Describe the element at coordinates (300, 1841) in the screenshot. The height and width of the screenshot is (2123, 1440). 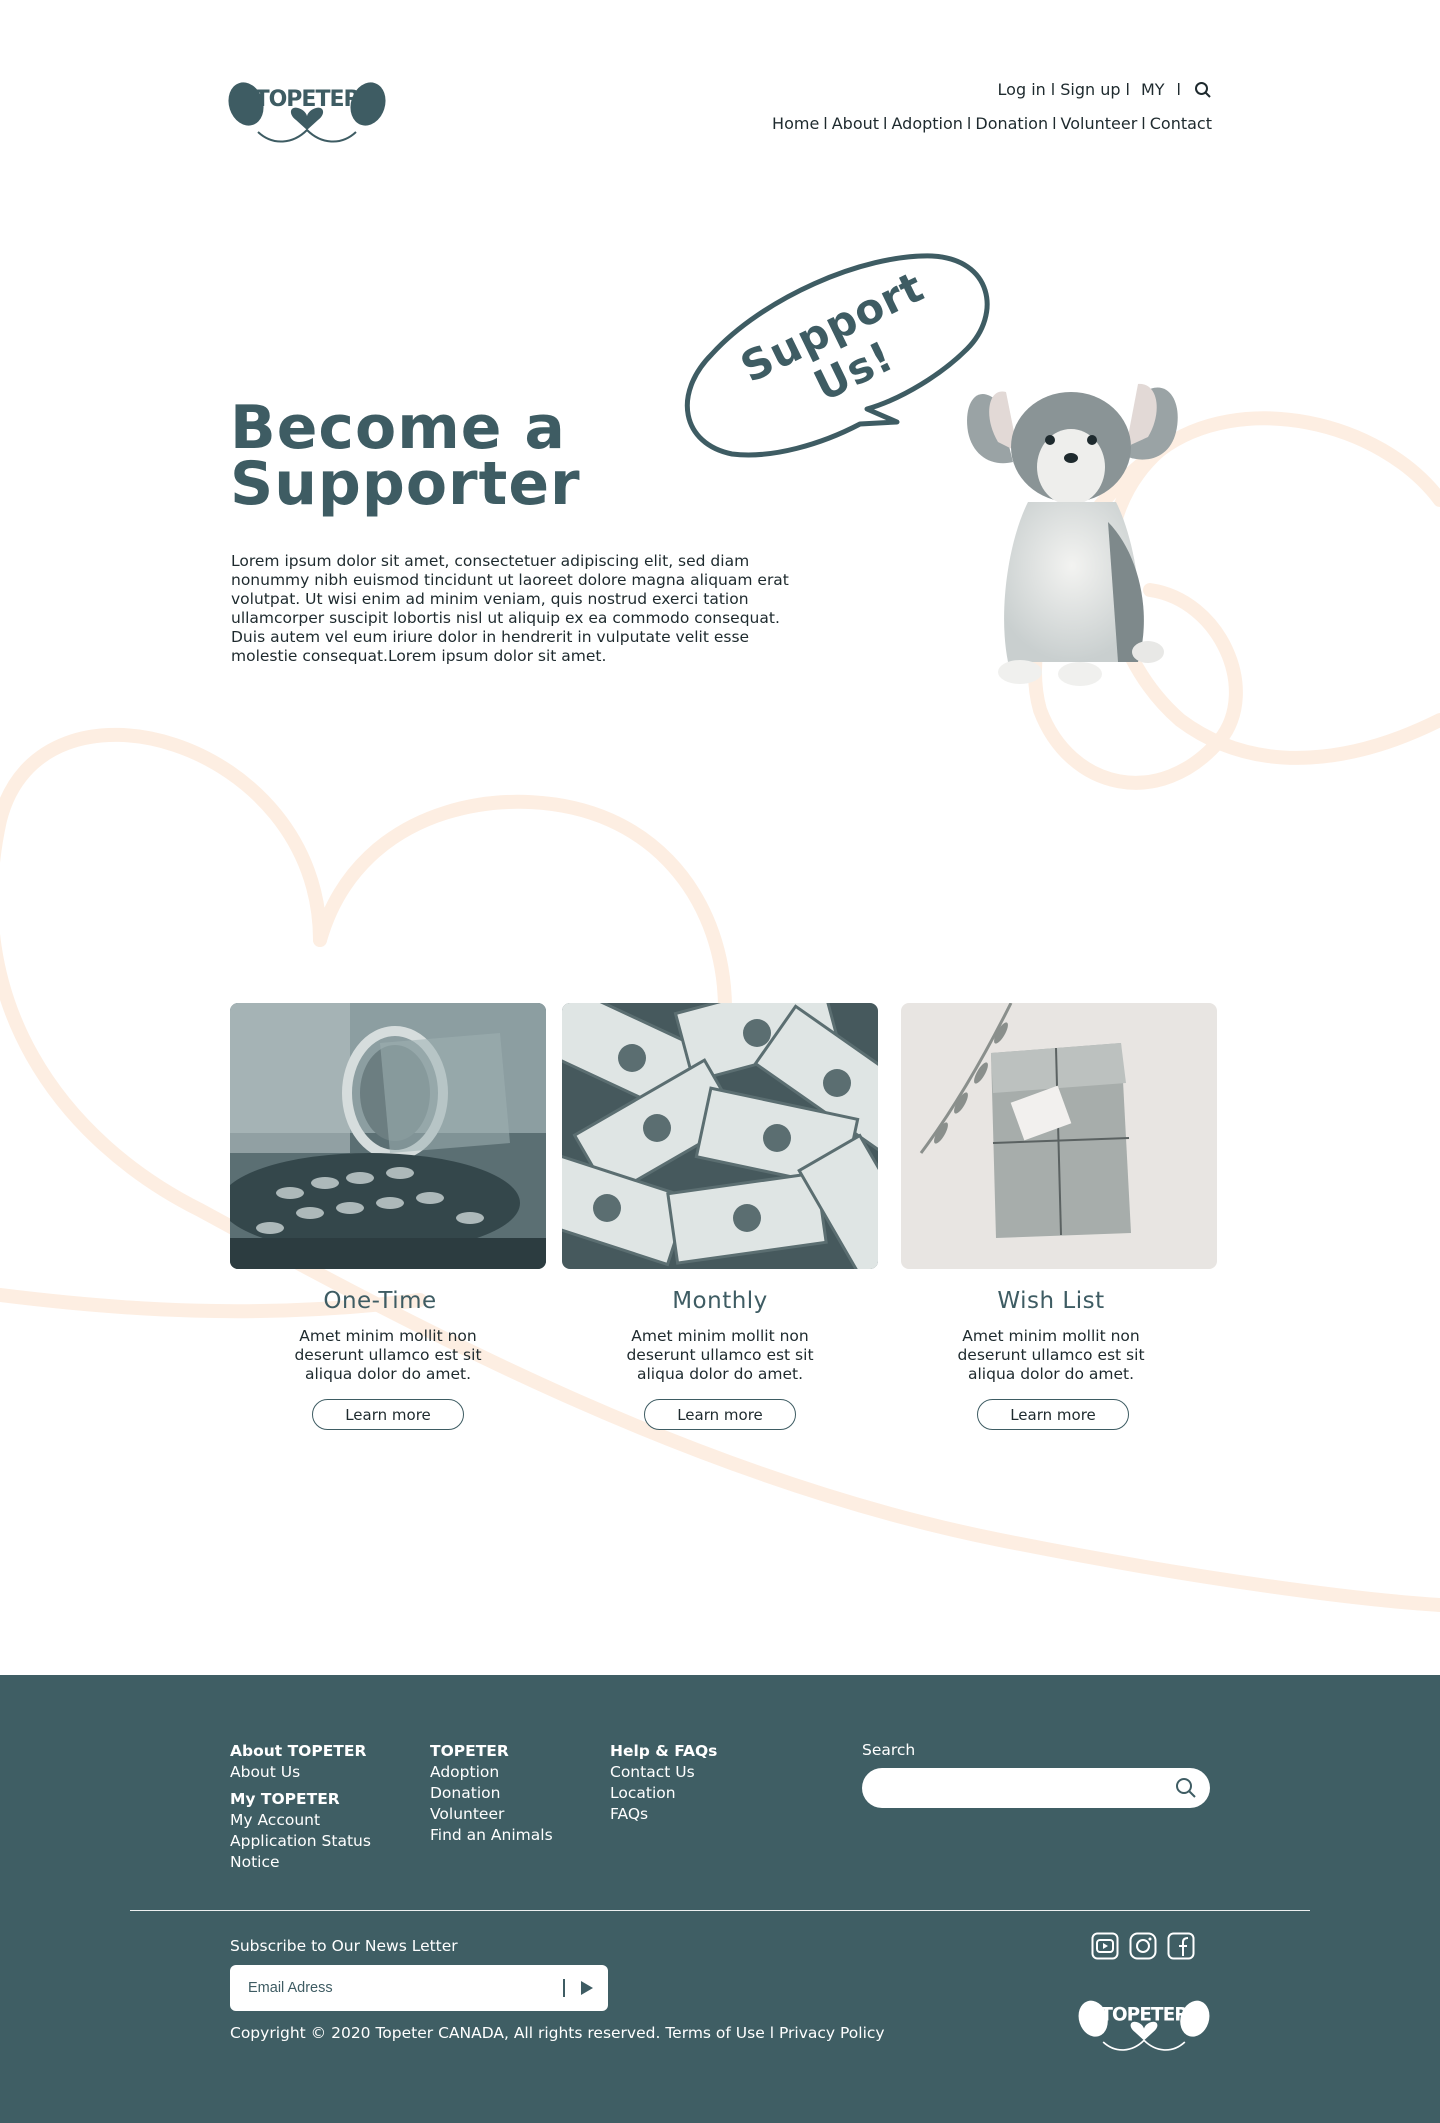
I see `footer-link-application-status: Application Status` at that location.